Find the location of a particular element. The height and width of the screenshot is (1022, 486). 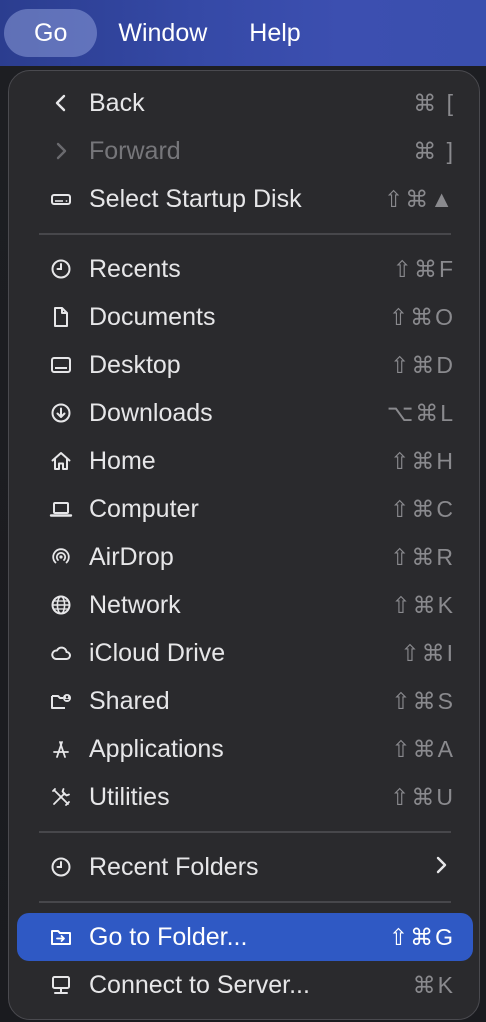

menu-item-shortcut: ⌘ ] is located at coordinates (434, 150).